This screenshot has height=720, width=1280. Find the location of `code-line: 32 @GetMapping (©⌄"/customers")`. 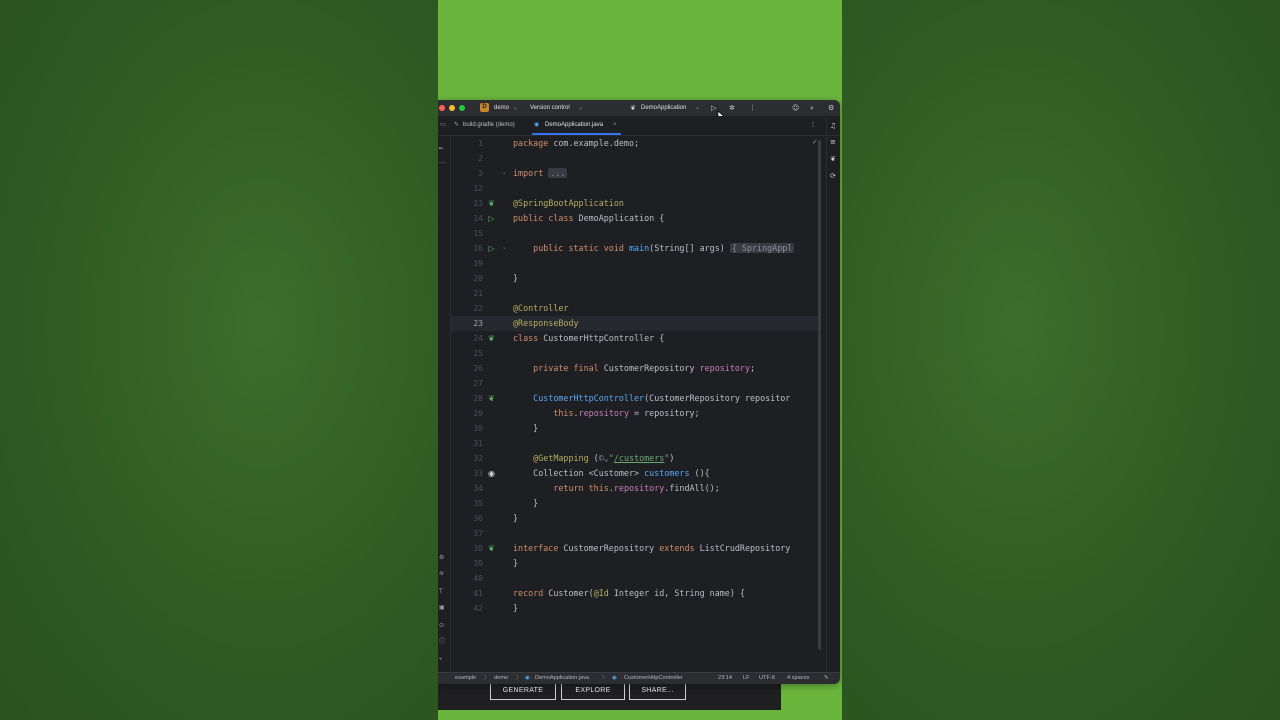

code-line: 32 @GetMapping (©⌄"/customers") is located at coordinates (636, 458).